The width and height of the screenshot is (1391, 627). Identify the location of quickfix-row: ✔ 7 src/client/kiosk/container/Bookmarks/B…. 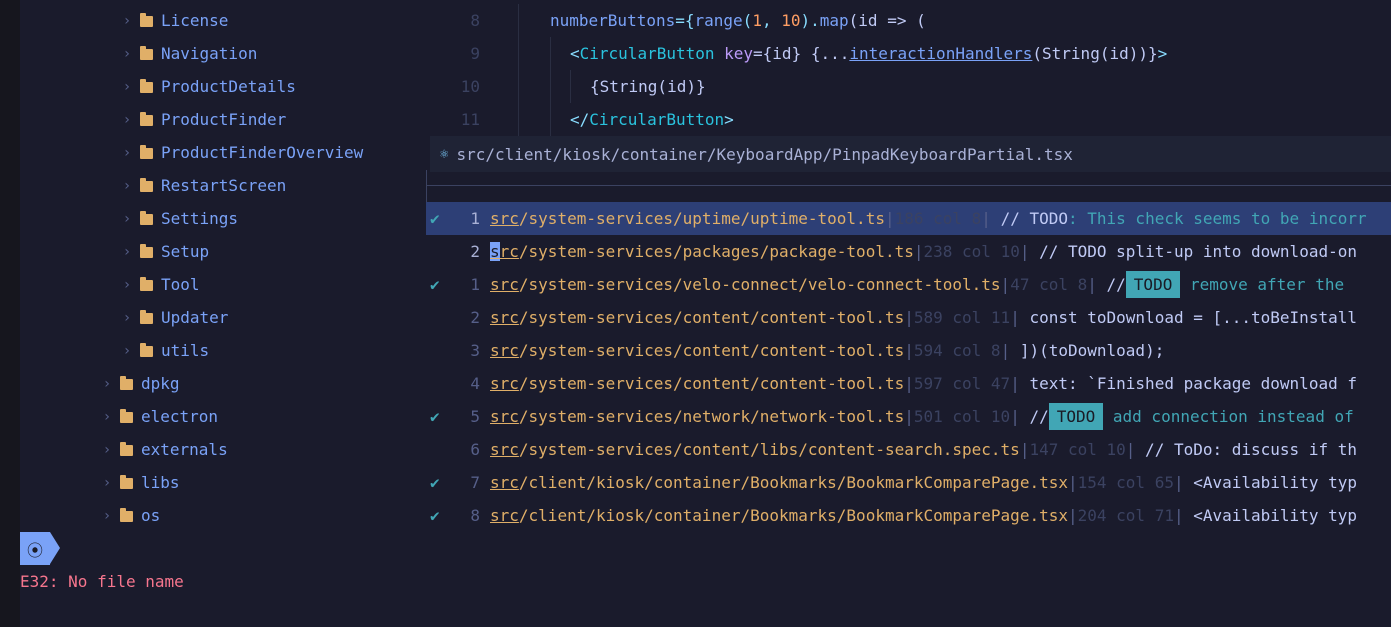
(908, 482).